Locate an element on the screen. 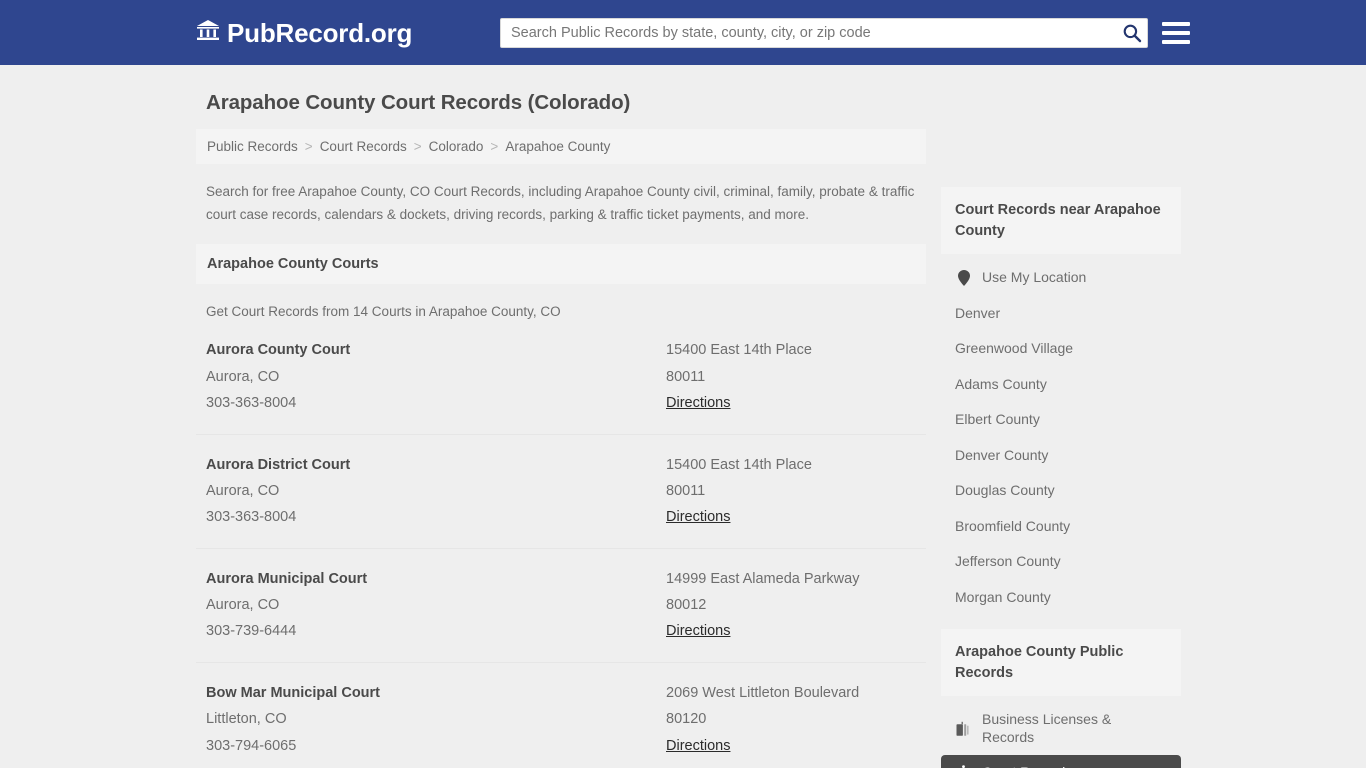 Image resolution: width=1366 pixels, height=768 pixels. site-logo: PubRecord.org is located at coordinates (304, 32).